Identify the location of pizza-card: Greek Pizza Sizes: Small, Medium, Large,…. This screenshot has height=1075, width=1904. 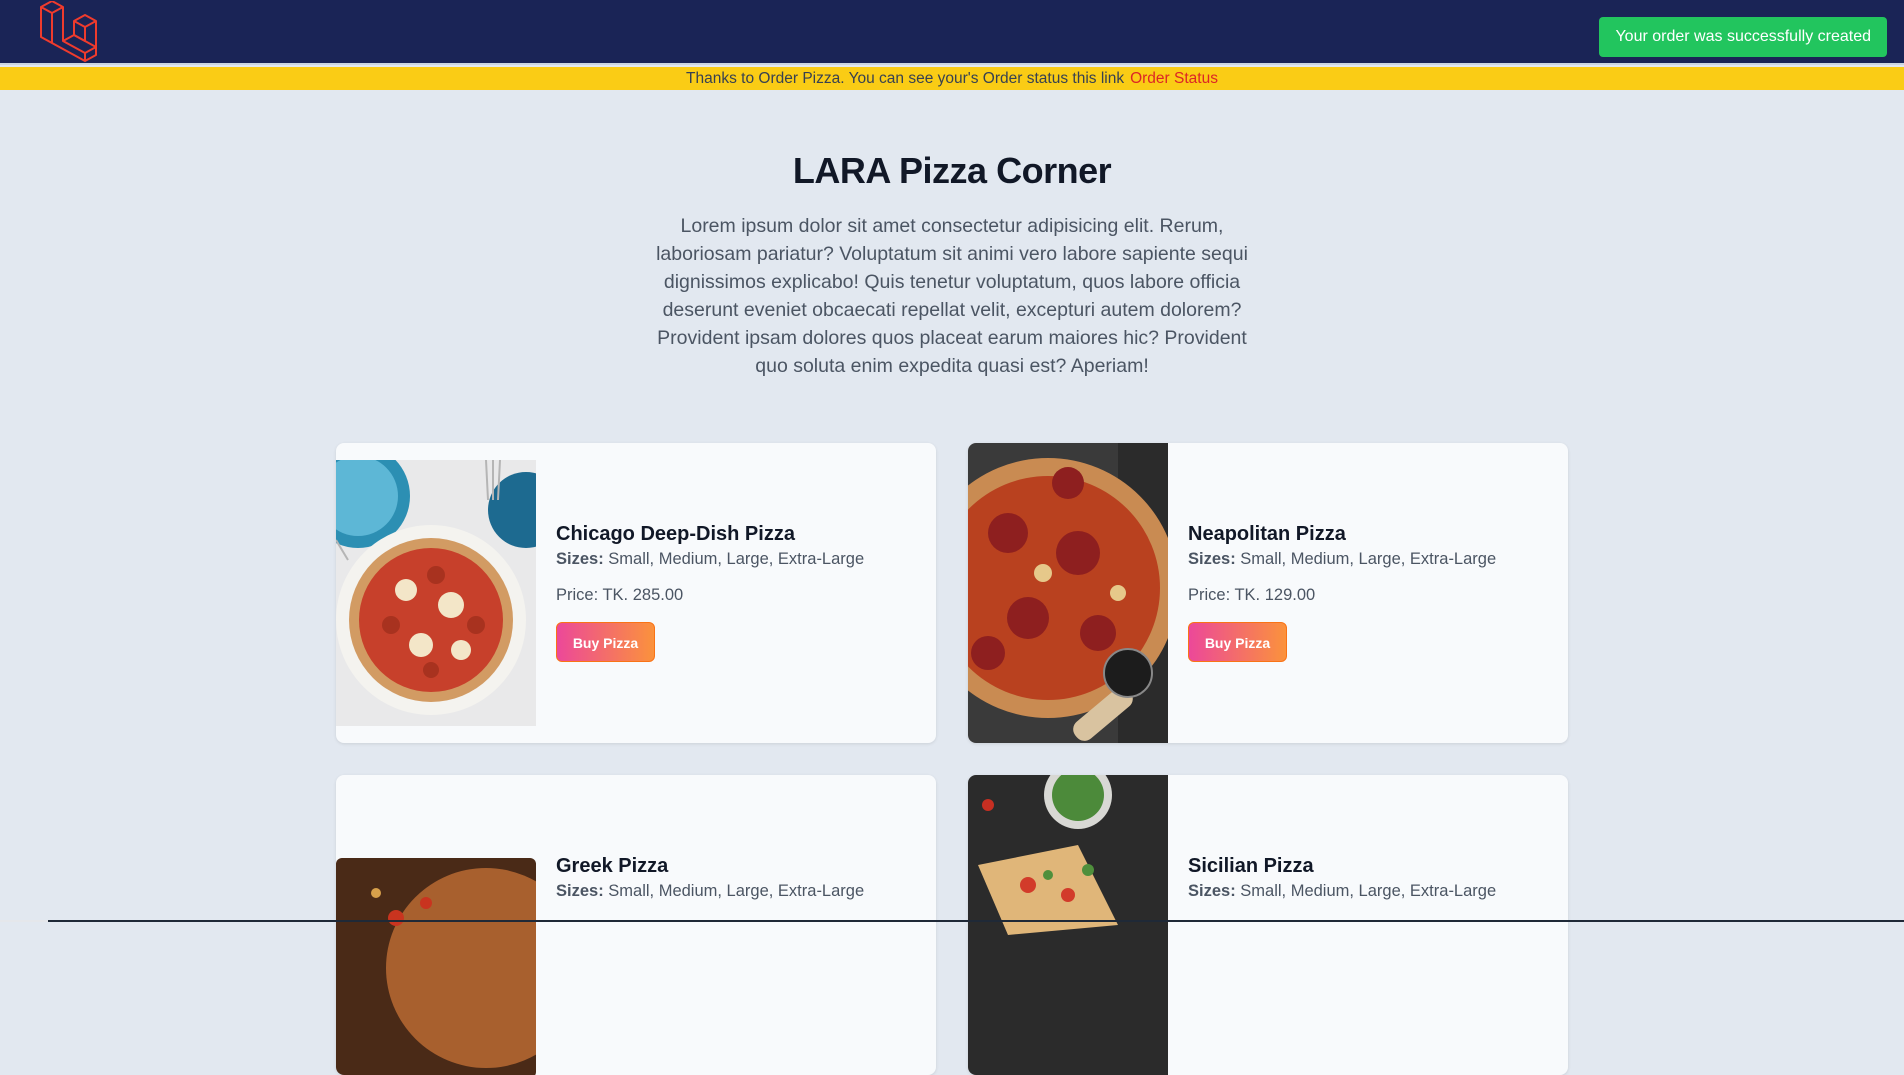
(636, 925).